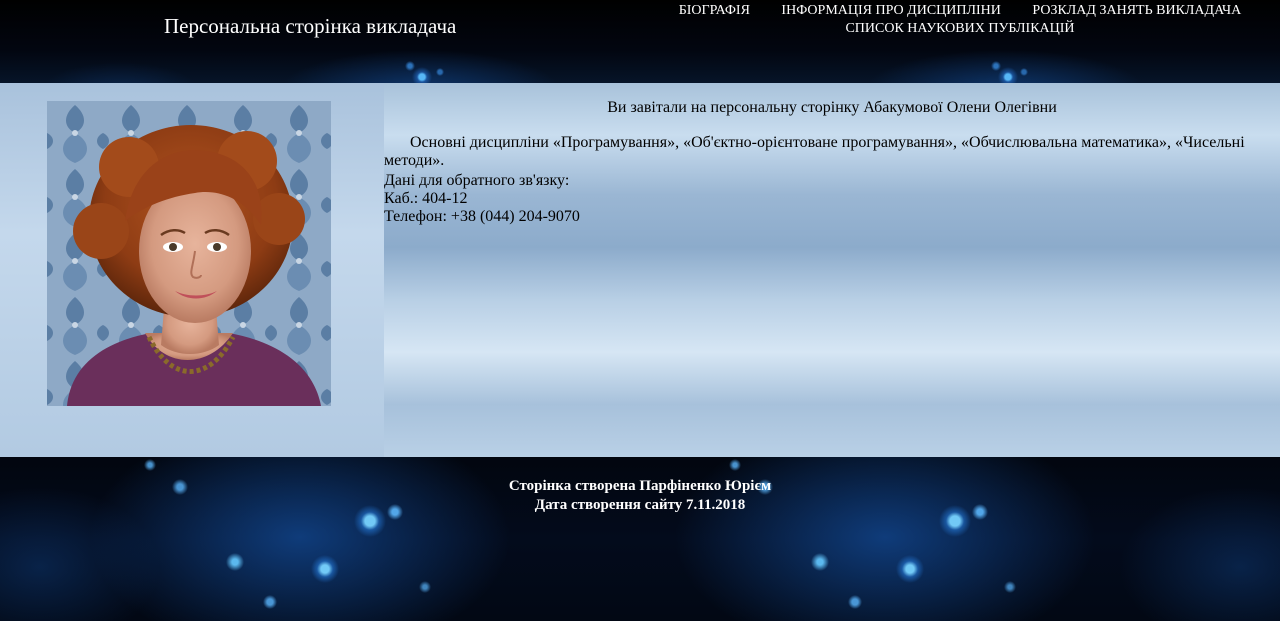  Describe the element at coordinates (959, 28) in the screenshot. I see `nav-link-publications: СПИСОК НАУКОВИХ ПУБЛІКАЦІЙ` at that location.